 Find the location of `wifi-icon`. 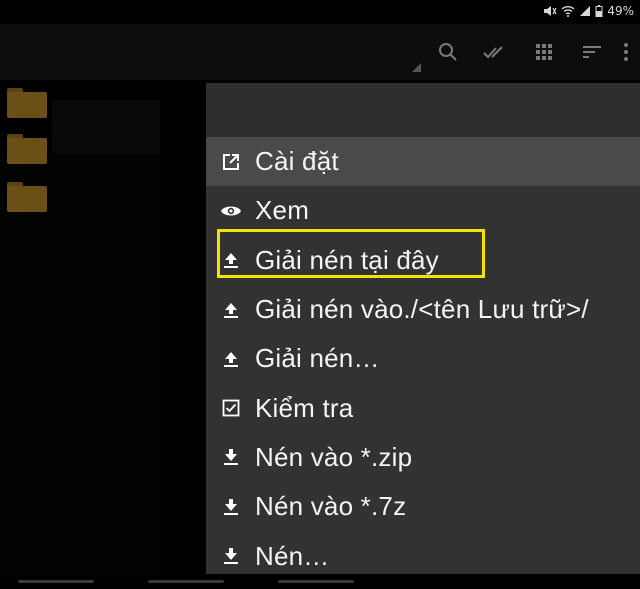

wifi-icon is located at coordinates (568, 11).